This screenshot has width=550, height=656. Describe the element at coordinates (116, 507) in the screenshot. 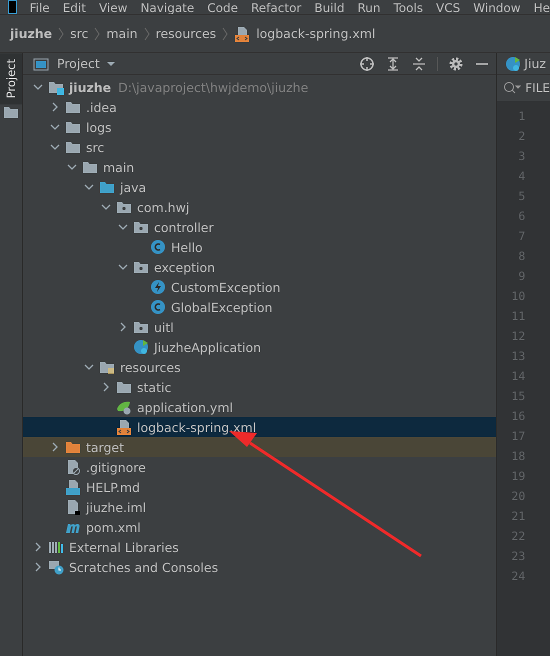

I see `tree-item-label: jiuzhe.iml` at that location.